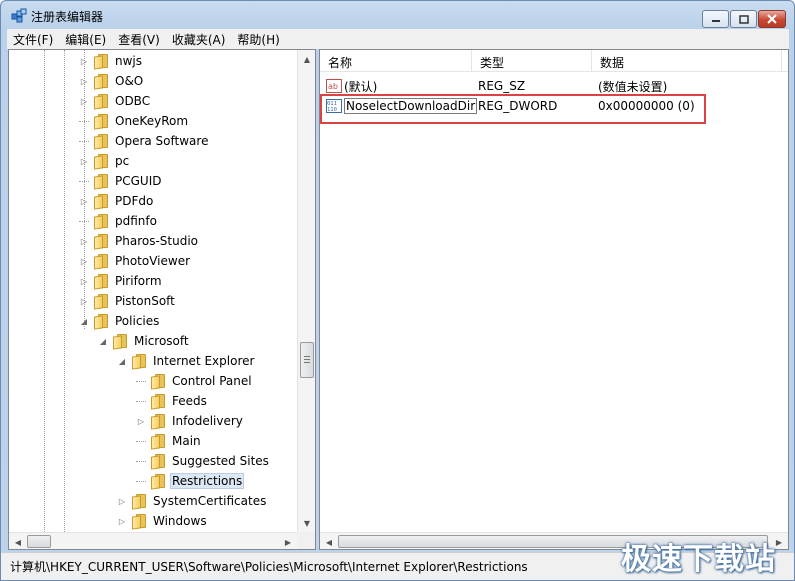  Describe the element at coordinates (207, 481) in the screenshot. I see `tree-item-label: Restrictions` at that location.